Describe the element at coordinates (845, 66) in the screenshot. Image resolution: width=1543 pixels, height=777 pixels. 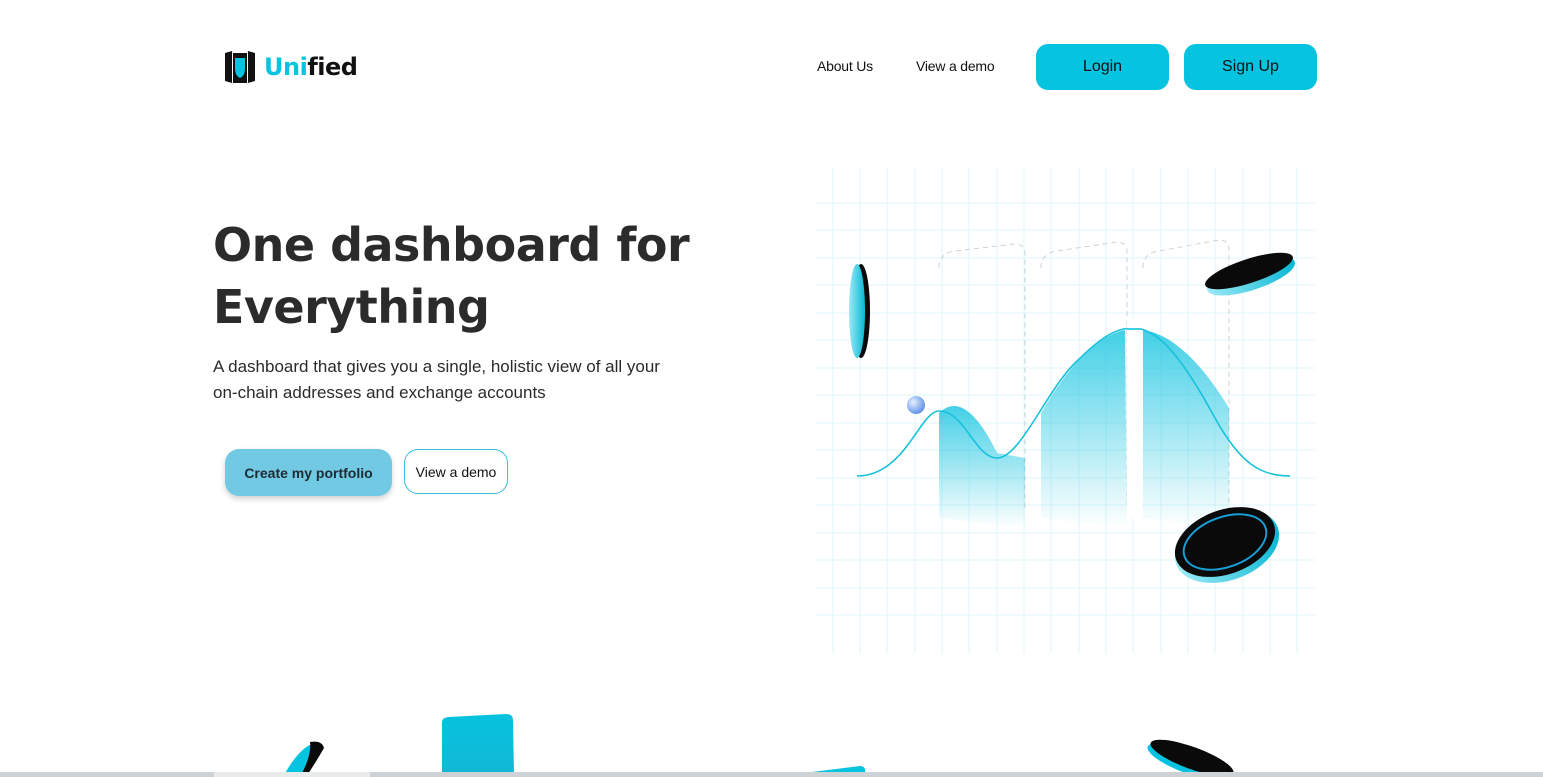
I see `nav-about-us-link: About Us` at that location.